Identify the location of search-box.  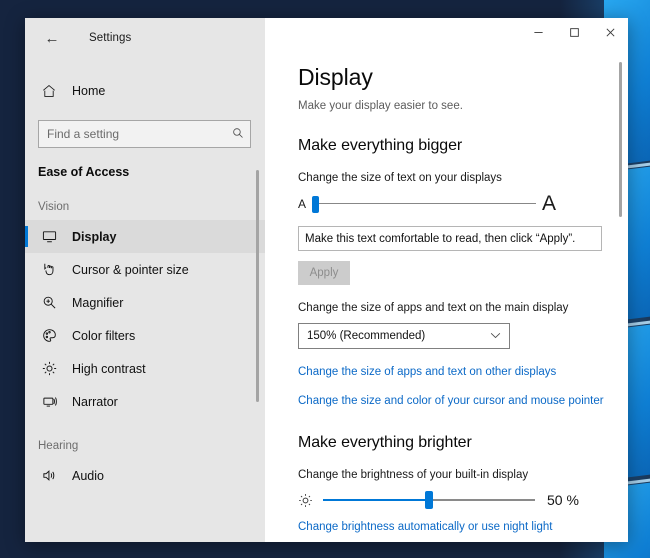
(144, 134).